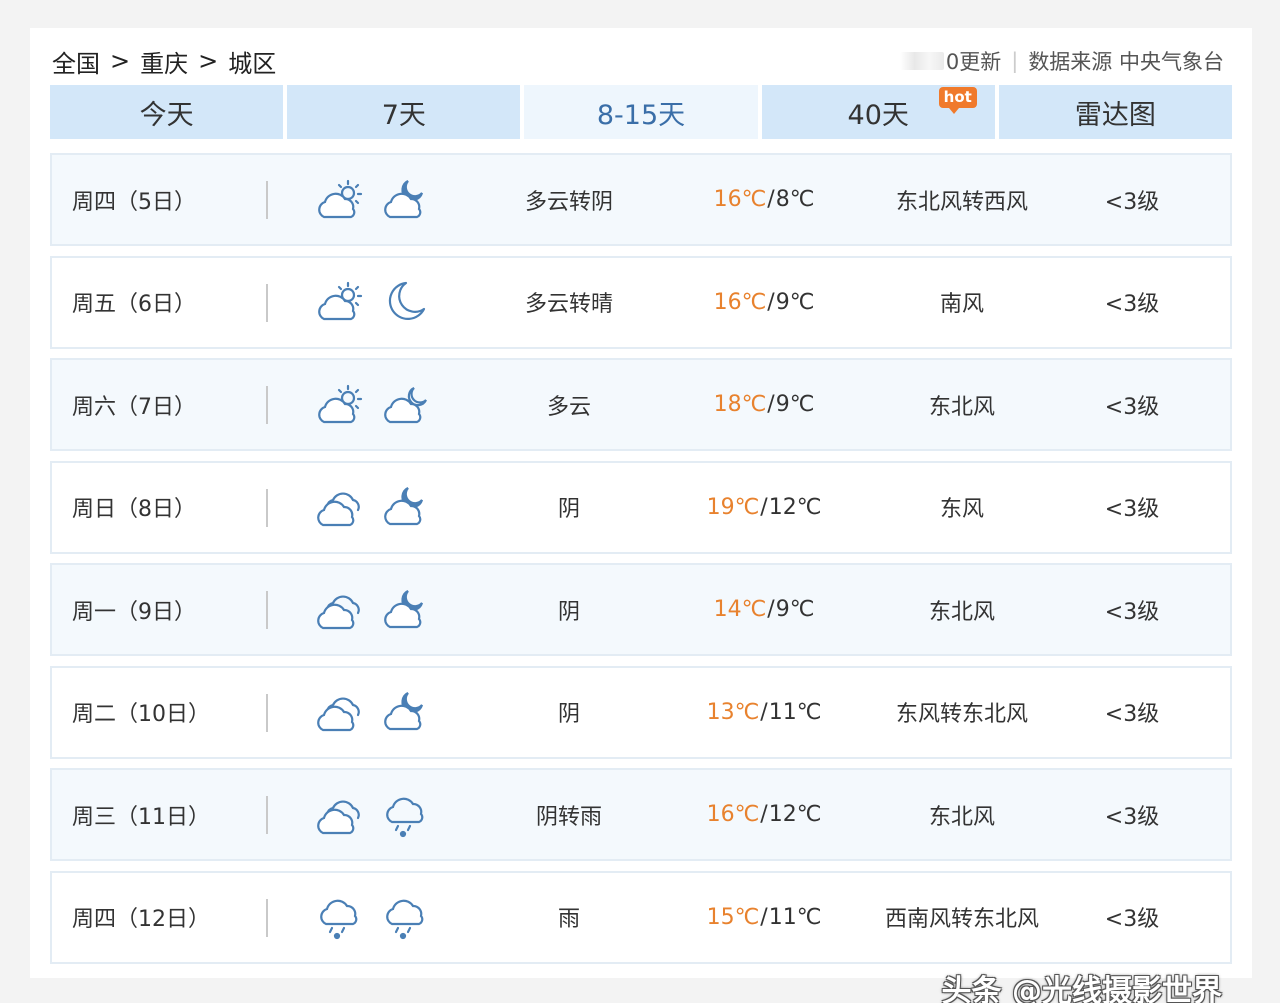 This screenshot has width=1280, height=1003. Describe the element at coordinates (641, 814) in the screenshot. I see `forecast-row: 周三（11日） 阴转雨 16℃/12℃ 东北风 <3级` at that location.